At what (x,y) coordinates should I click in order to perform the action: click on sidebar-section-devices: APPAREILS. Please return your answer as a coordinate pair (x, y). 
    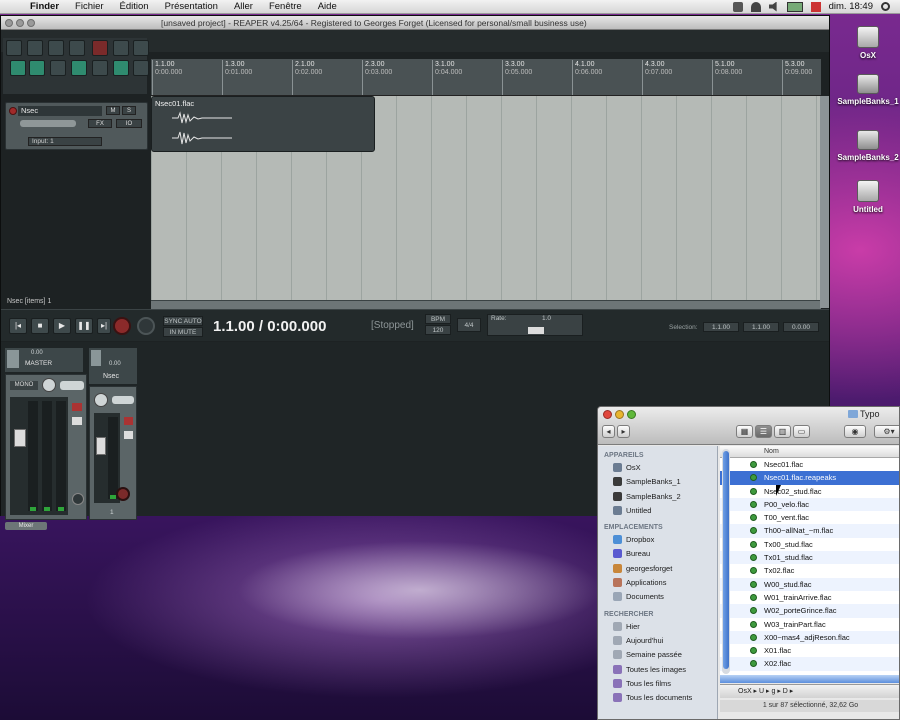
    Looking at the image, I should click on (657, 453).